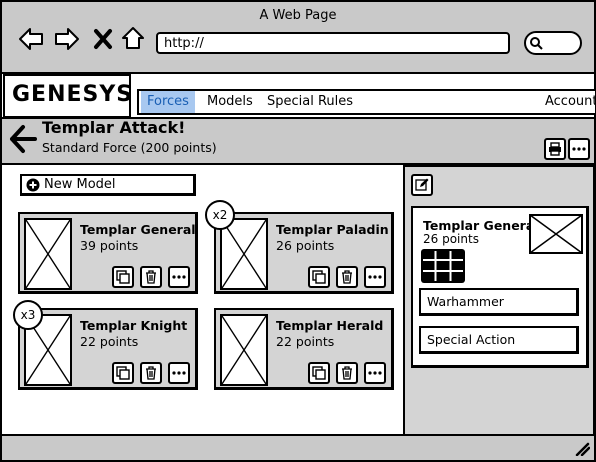 The image size is (596, 462). I want to click on app-logo: GENESYS, so click(67, 96).